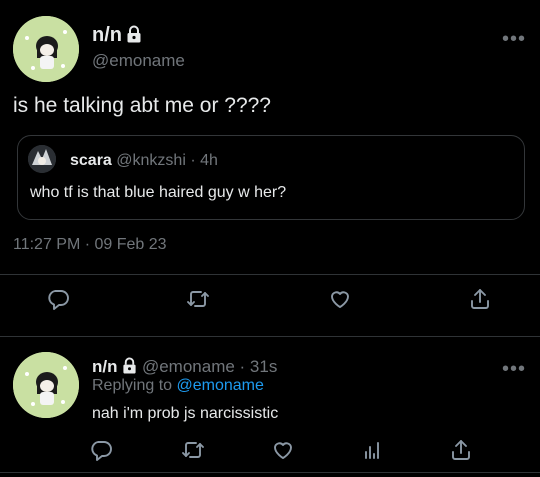 This screenshot has width=540, height=477. What do you see at coordinates (142, 105) in the screenshot?
I see `tweet-text: is he talking abt me or ????` at bounding box center [142, 105].